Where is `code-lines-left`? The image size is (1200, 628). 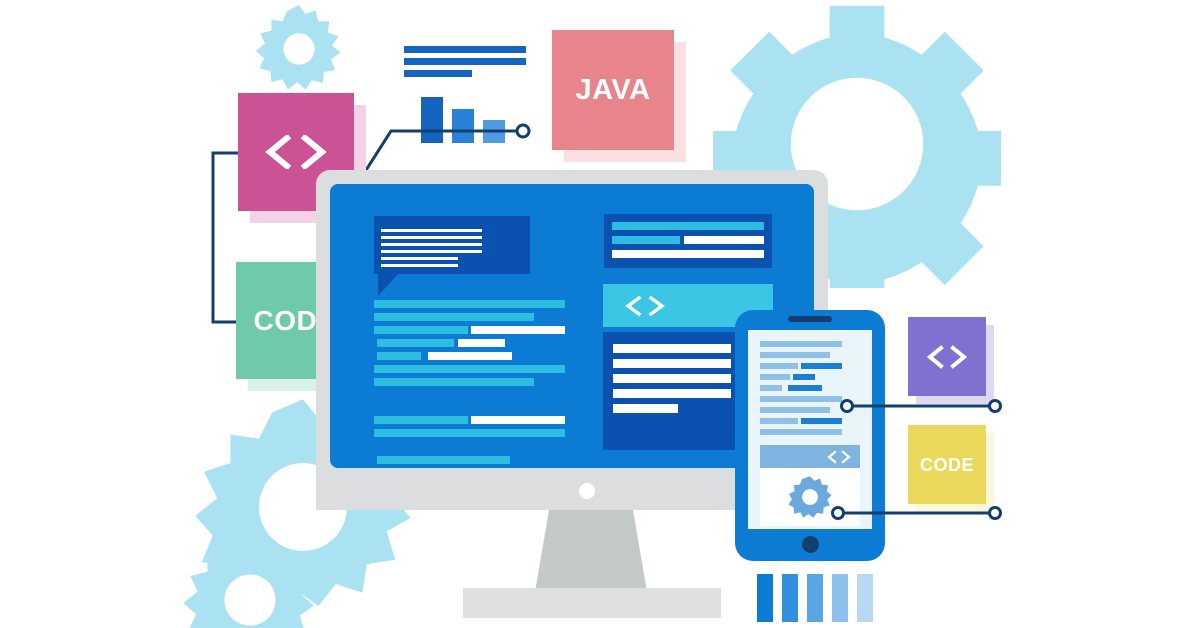 code-lines-left is located at coordinates (474, 347).